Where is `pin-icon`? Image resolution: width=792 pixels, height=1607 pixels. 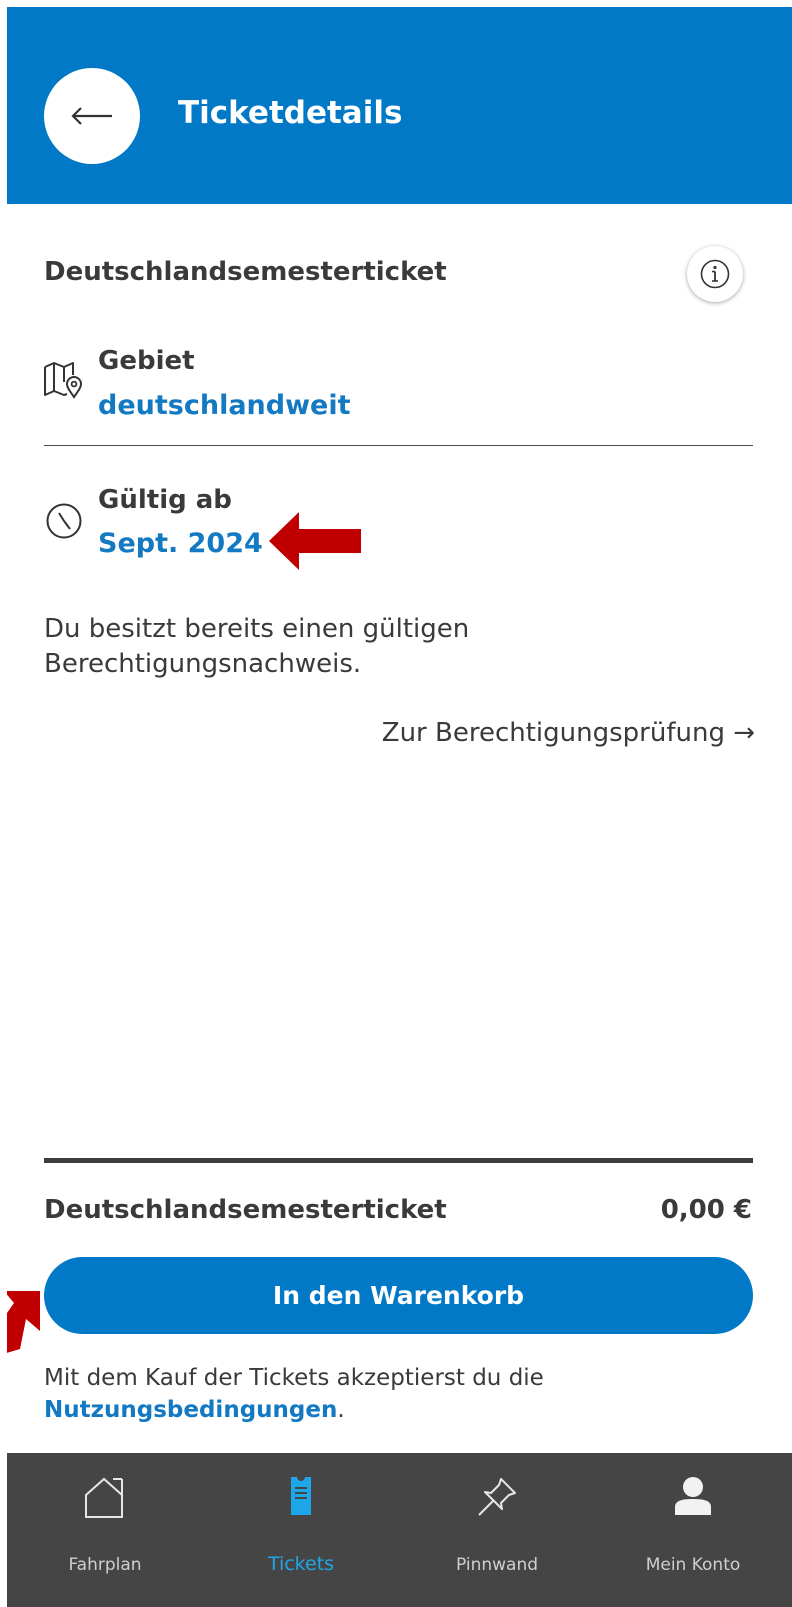
pin-icon is located at coordinates (497, 1497).